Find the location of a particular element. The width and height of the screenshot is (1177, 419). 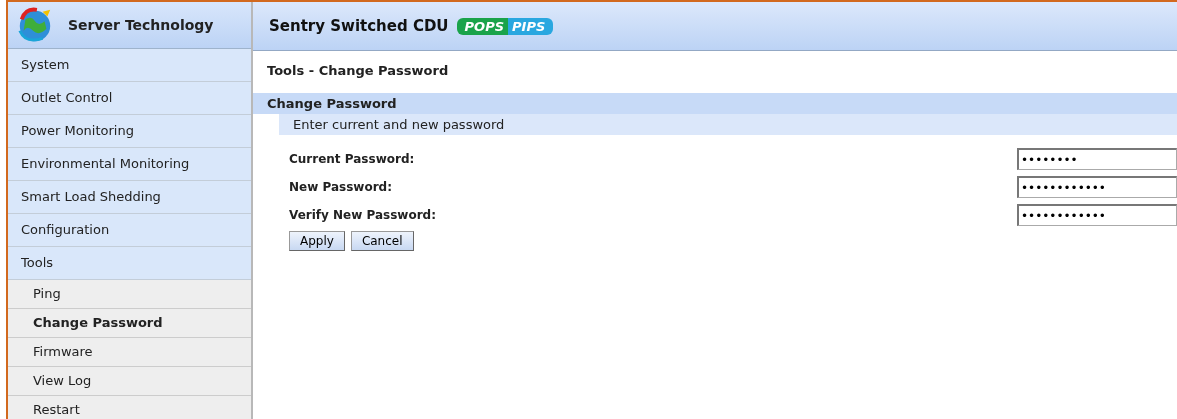

field-label: Current Password: is located at coordinates (352, 159).